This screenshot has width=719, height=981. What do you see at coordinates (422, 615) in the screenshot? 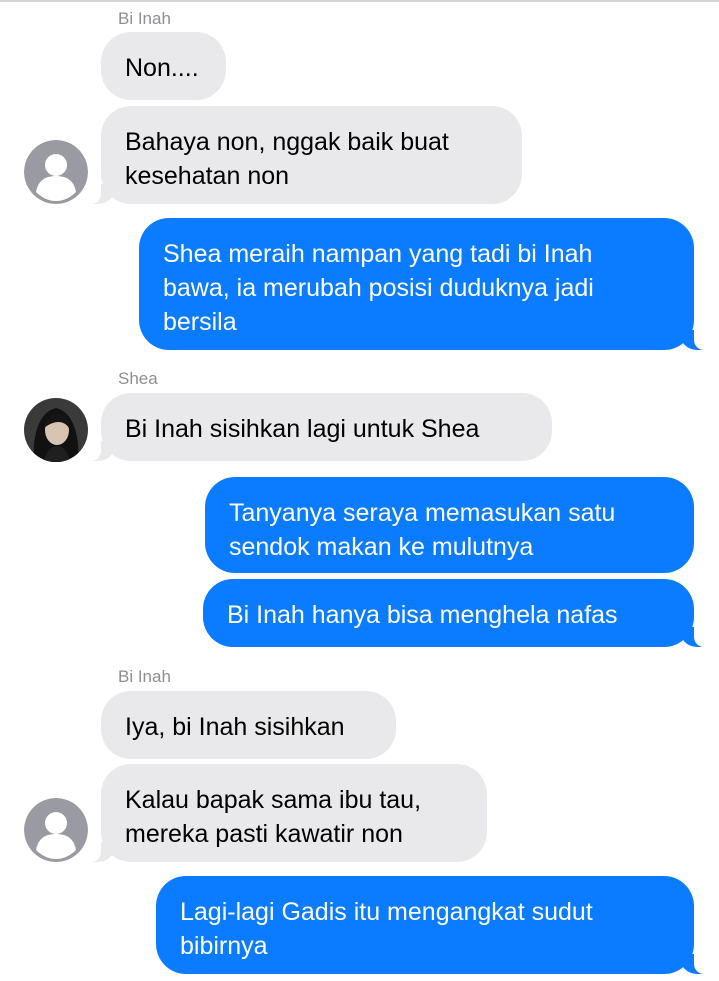
I see `message-text: Bi Inah hanya bisa menghela nafas` at bounding box center [422, 615].